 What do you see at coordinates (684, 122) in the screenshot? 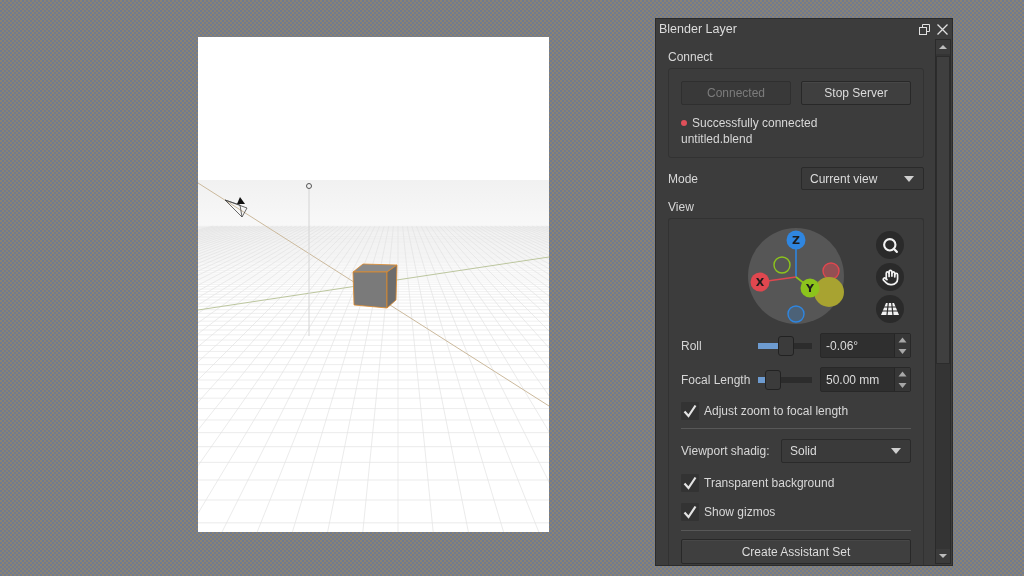
I see `status-dot-icon` at bounding box center [684, 122].